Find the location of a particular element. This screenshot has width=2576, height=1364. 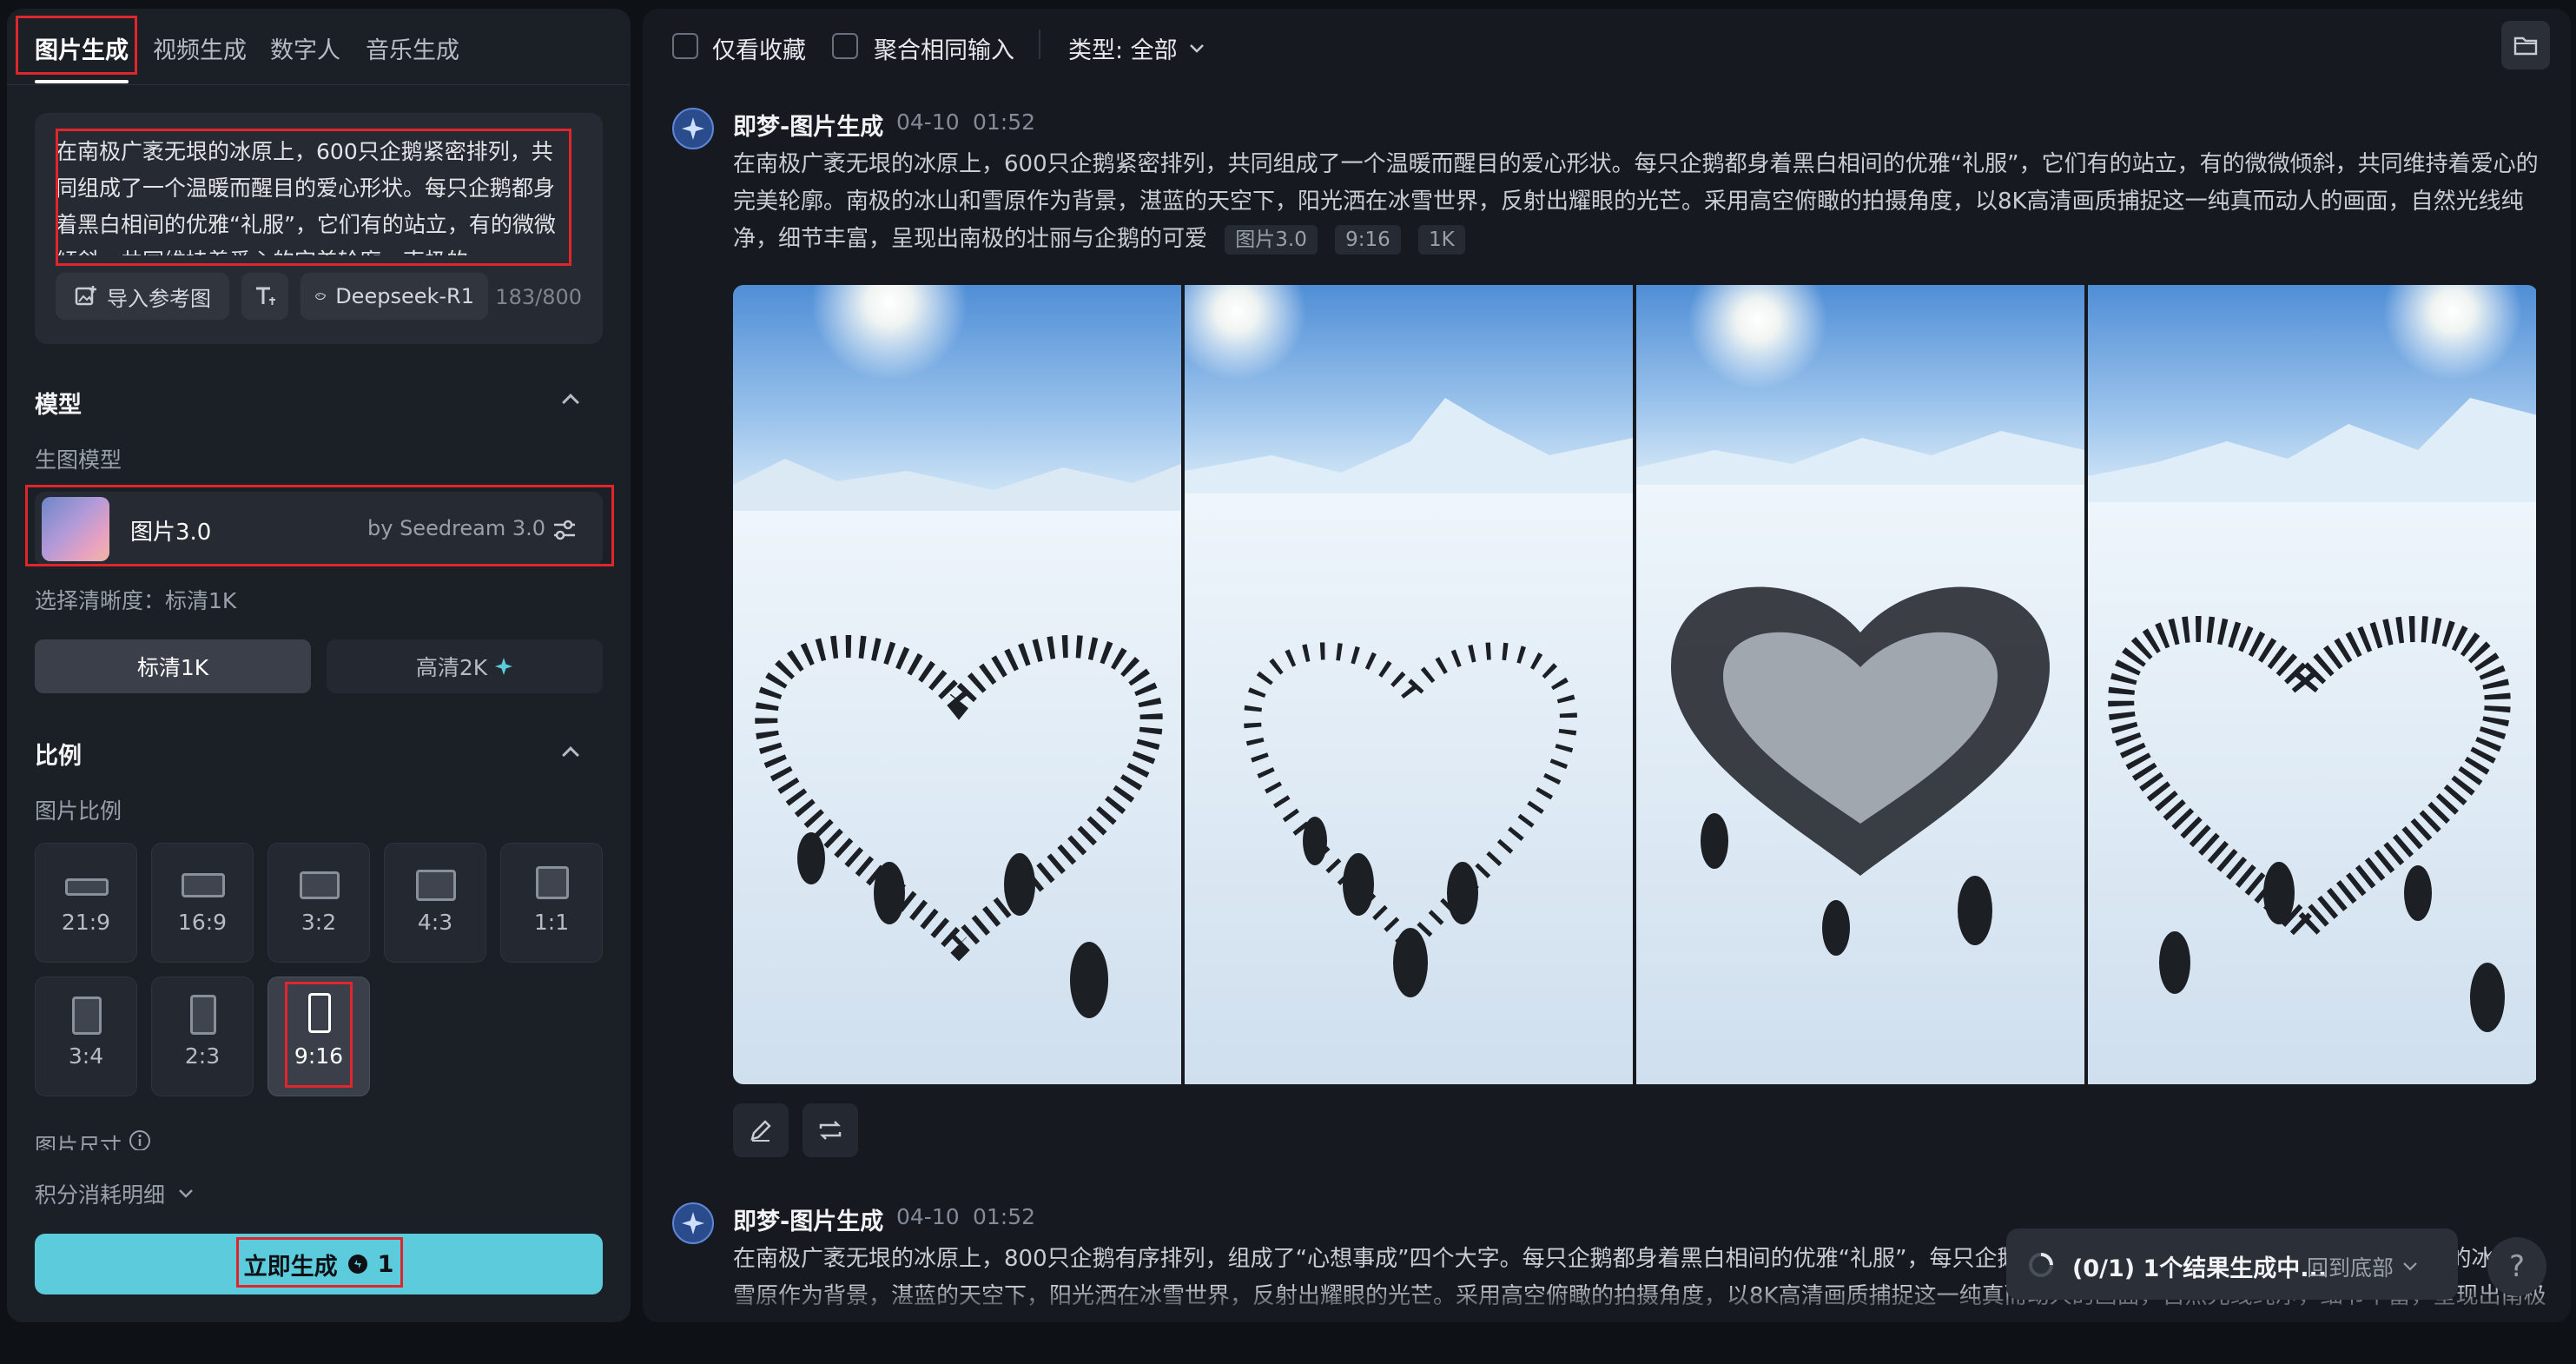

regenerate-button is located at coordinates (830, 1130).